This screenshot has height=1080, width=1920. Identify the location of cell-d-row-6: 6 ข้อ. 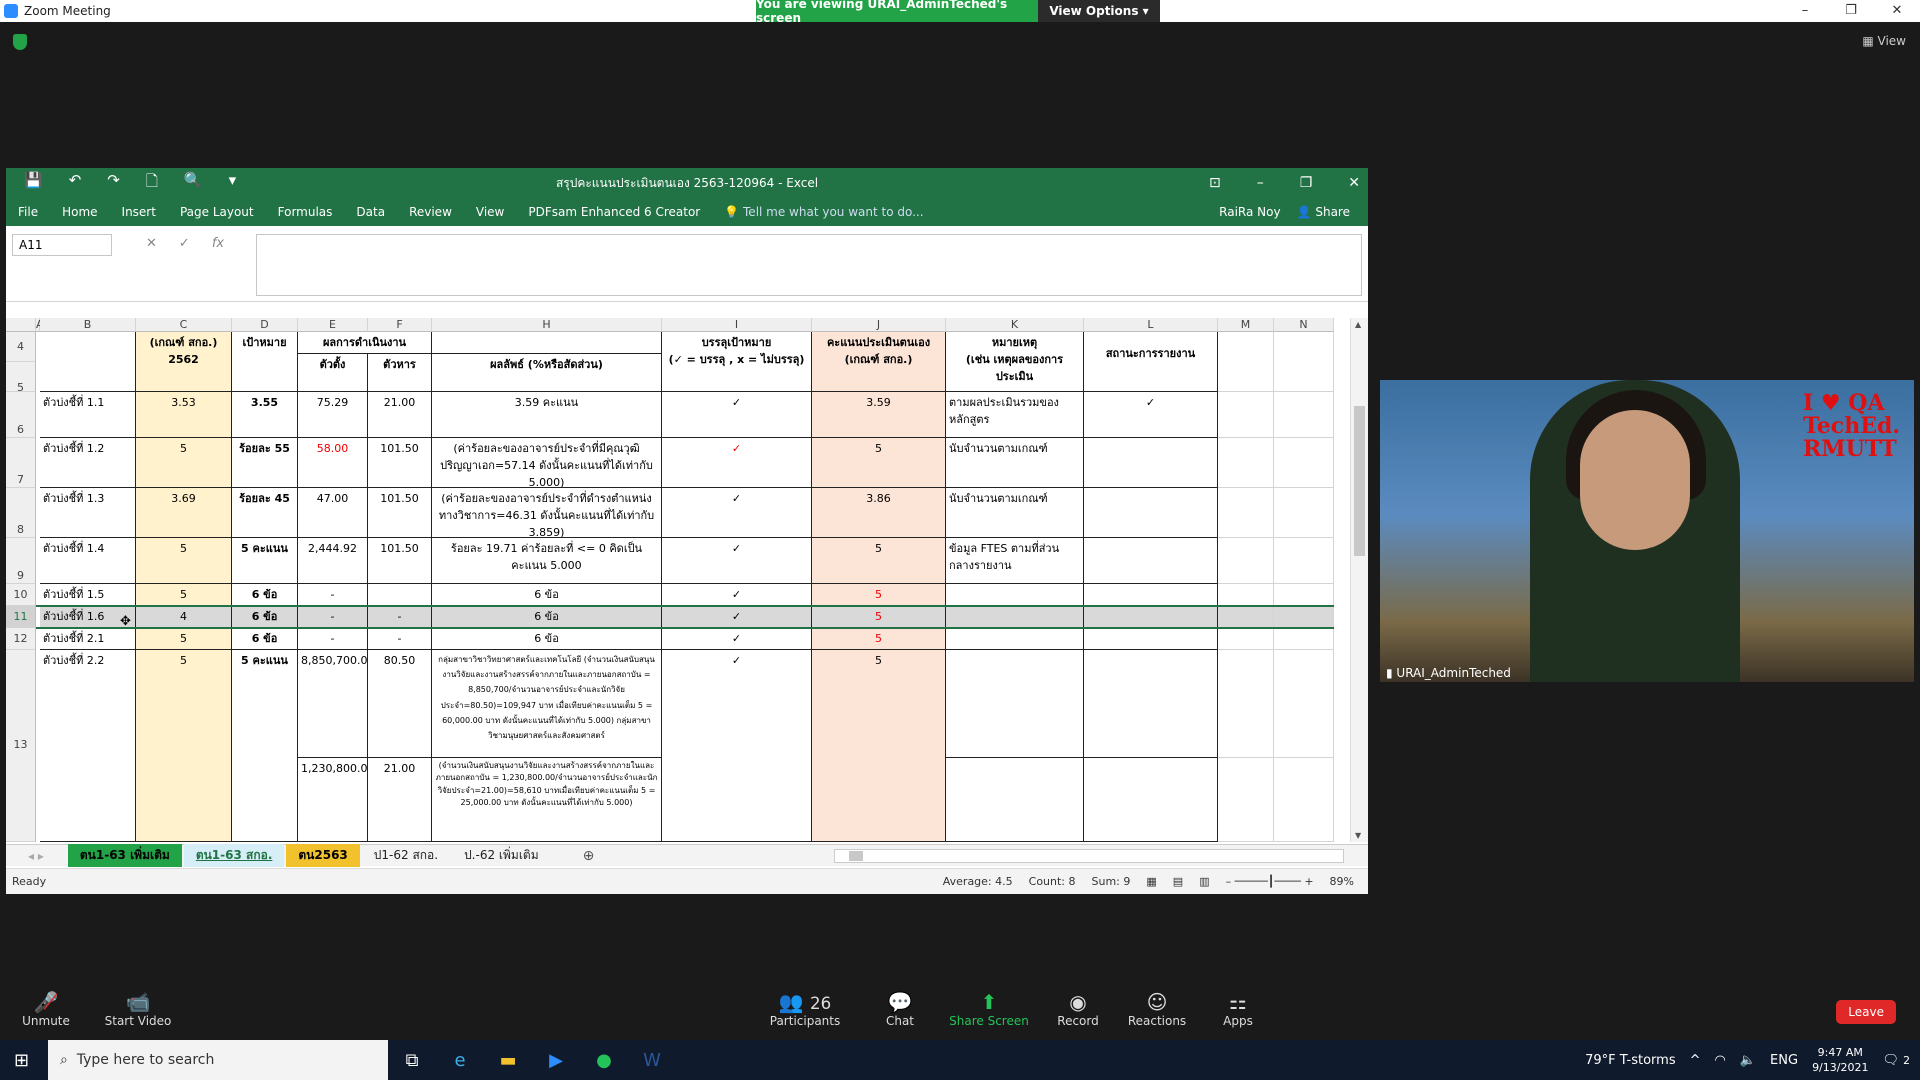
(265, 639).